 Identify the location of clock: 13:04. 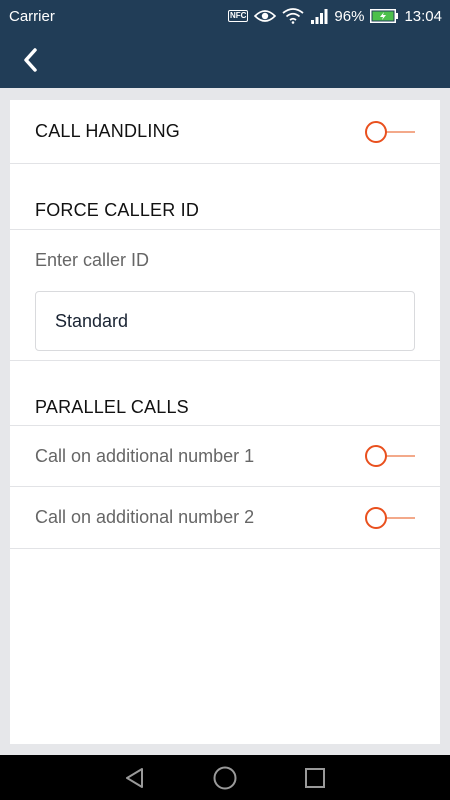
(423, 16).